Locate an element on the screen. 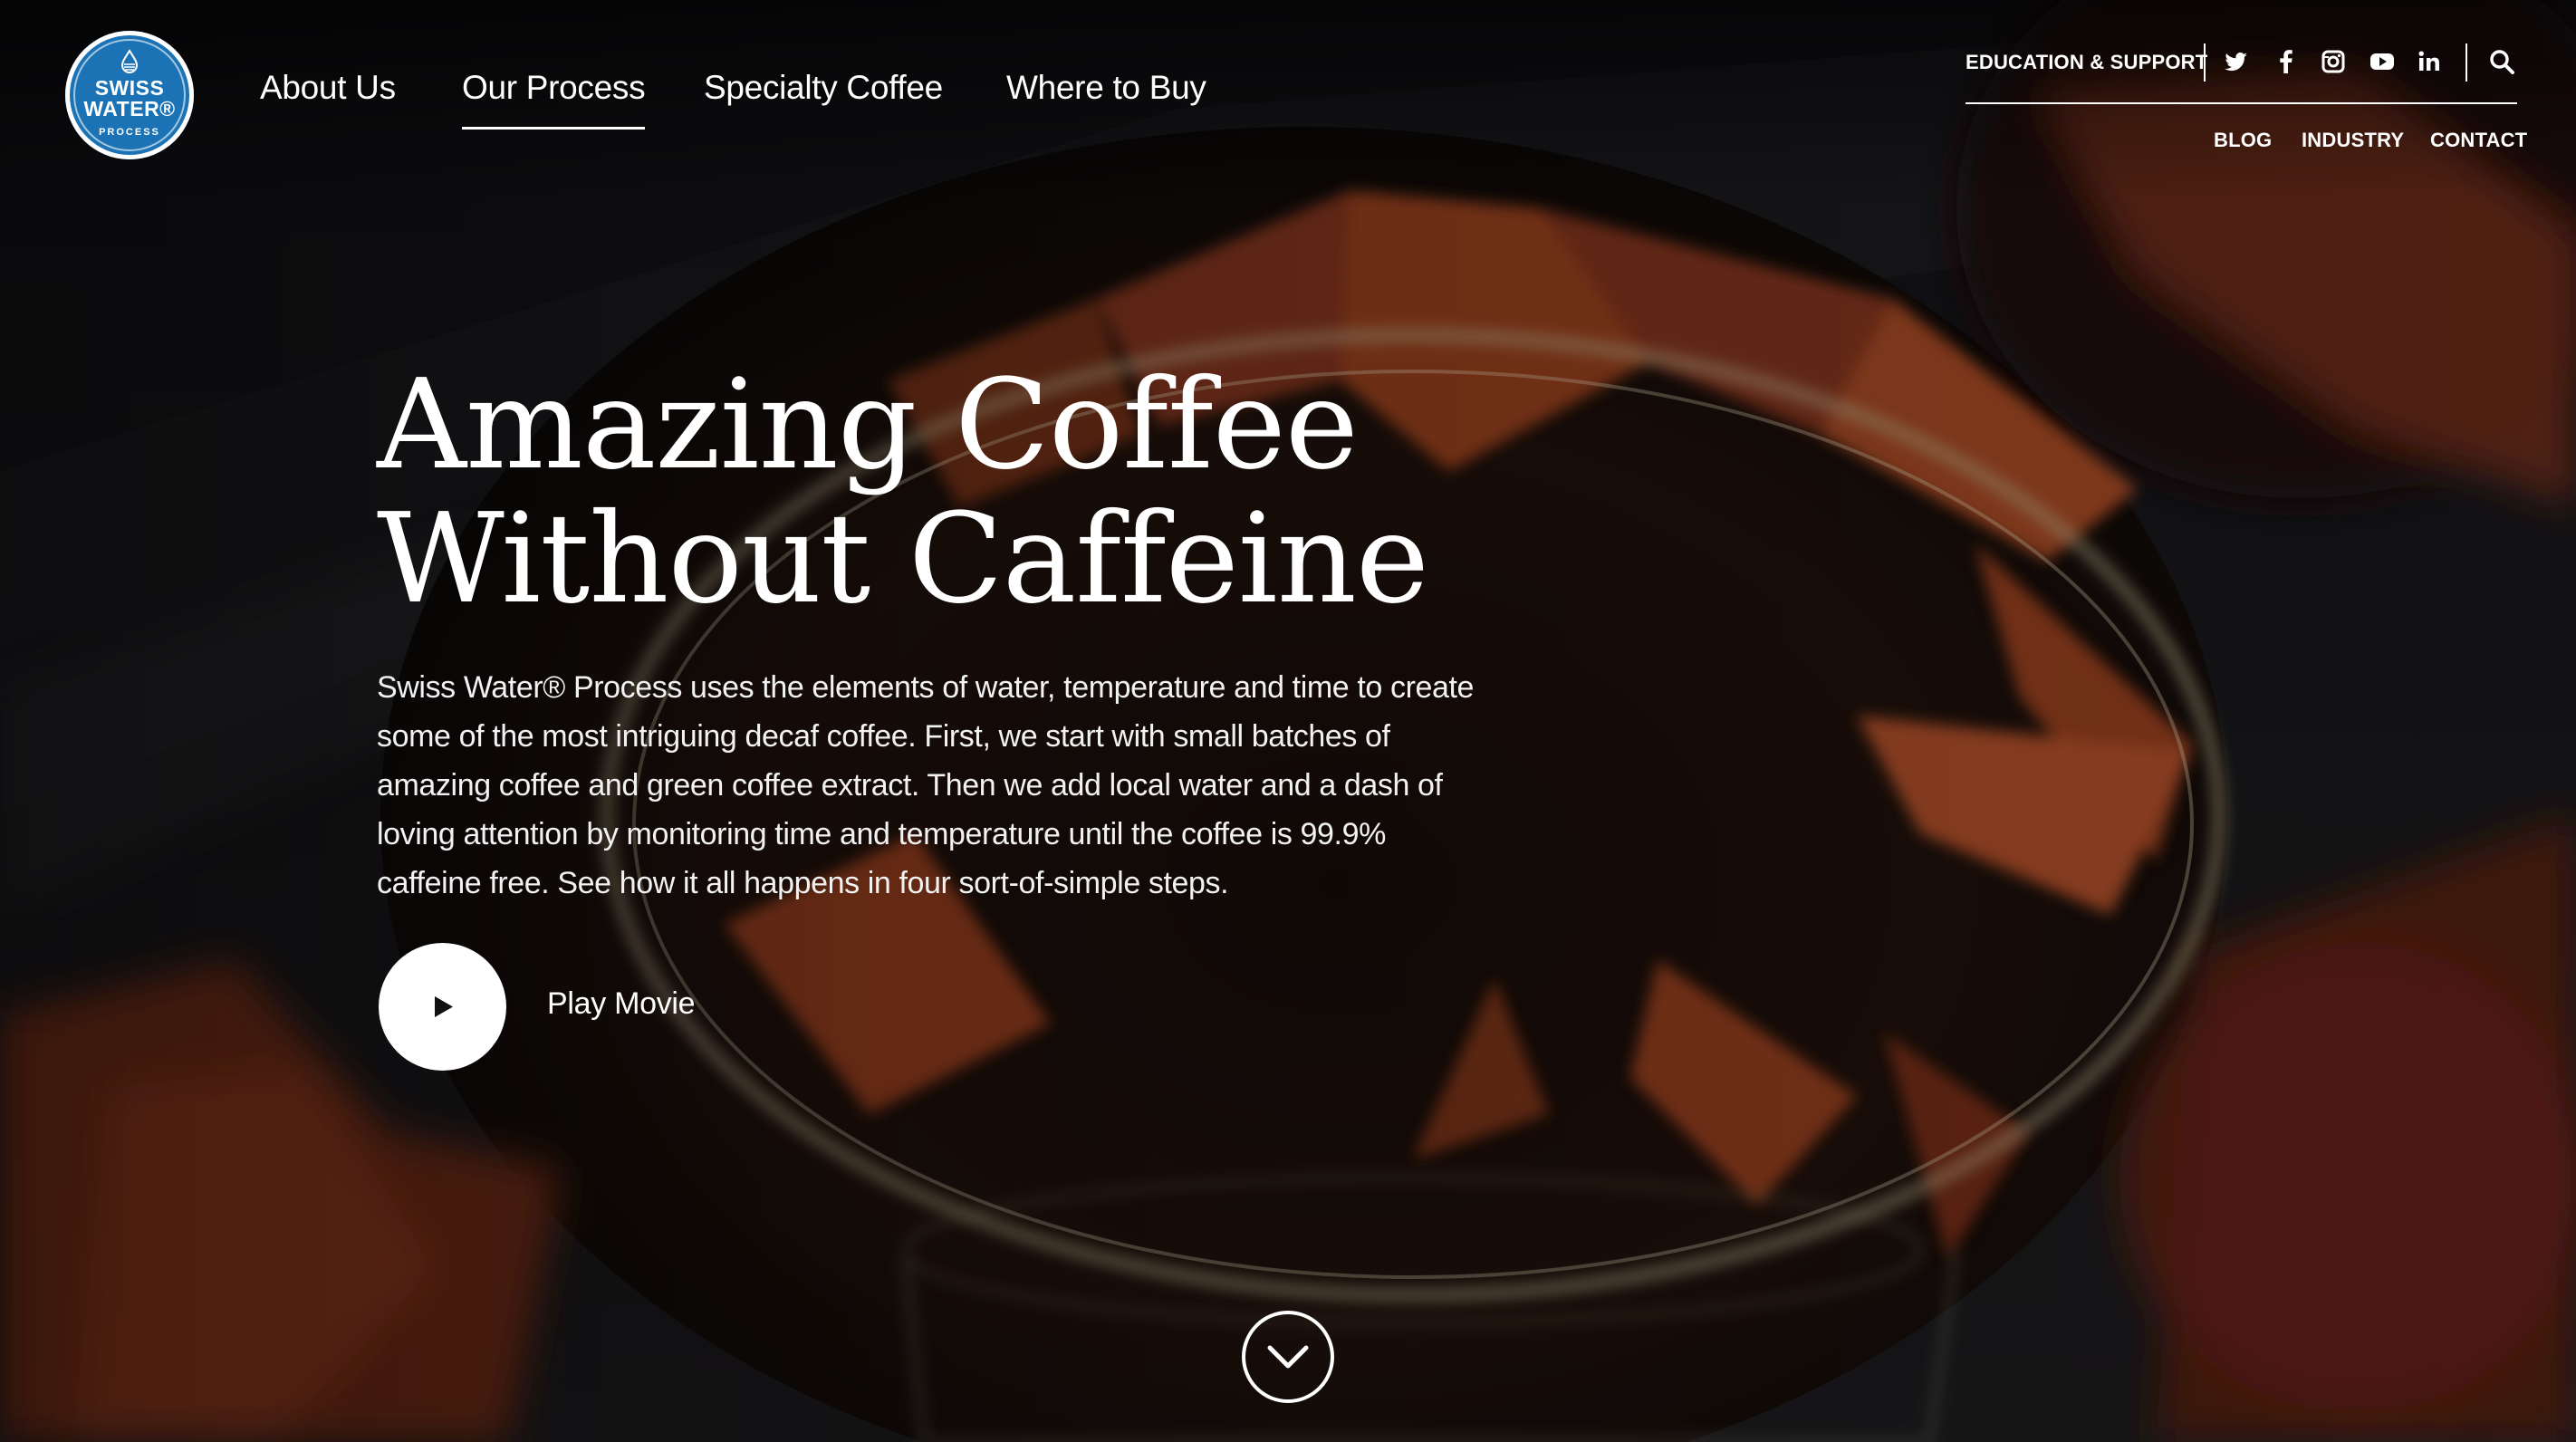  blog-link: BLOG is located at coordinates (2243, 140).